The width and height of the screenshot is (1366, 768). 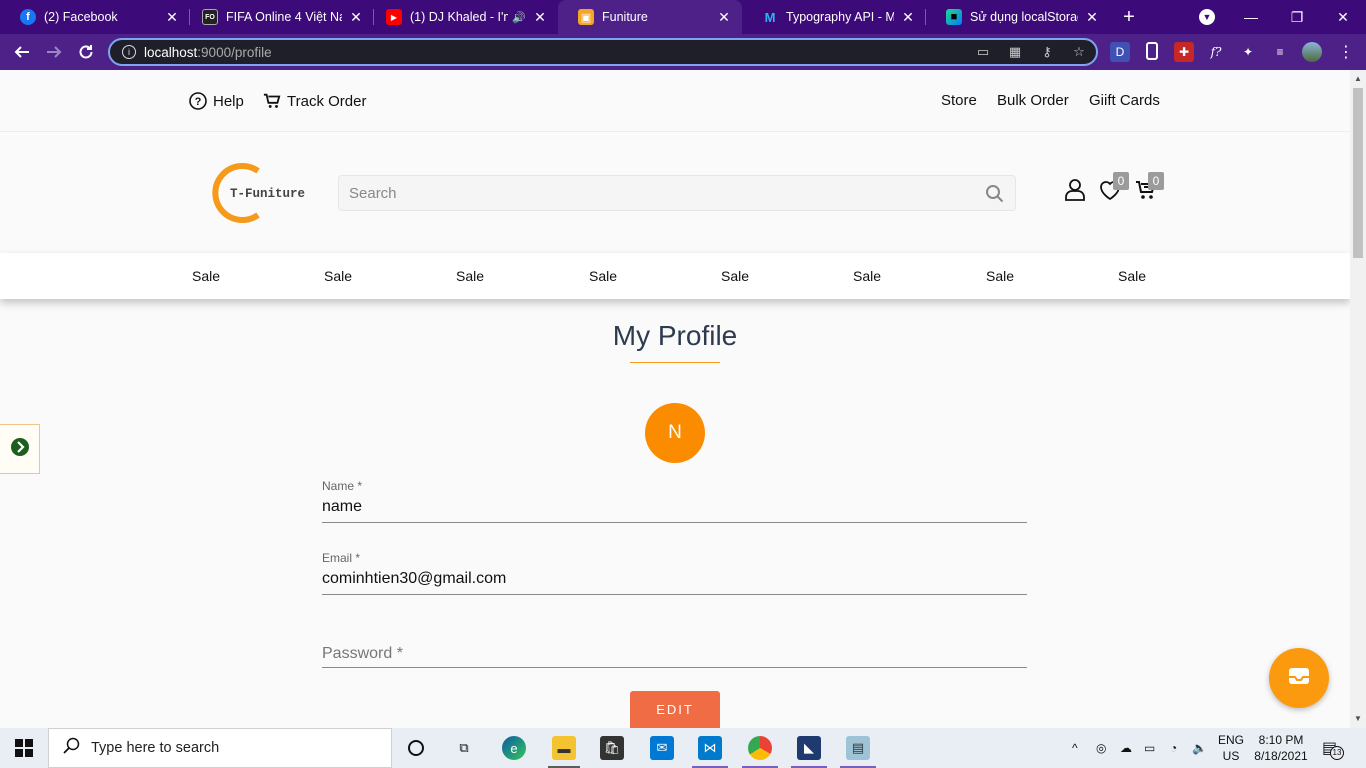 I want to click on battery-icon: ▭, so click(x=1149, y=748).